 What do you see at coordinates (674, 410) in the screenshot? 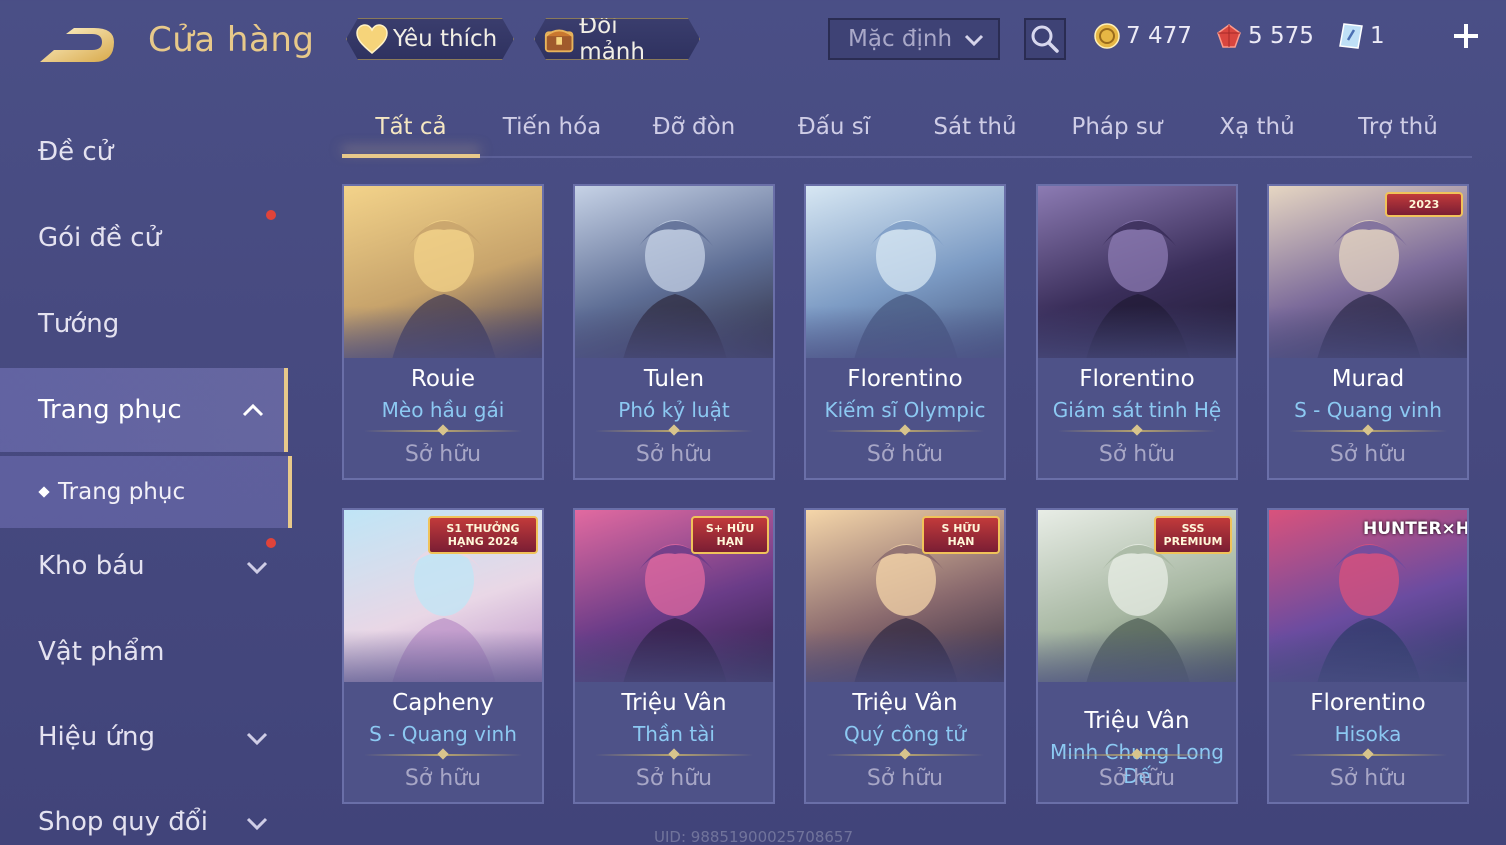
I see `skin-name: Phó kỷ luật` at bounding box center [674, 410].